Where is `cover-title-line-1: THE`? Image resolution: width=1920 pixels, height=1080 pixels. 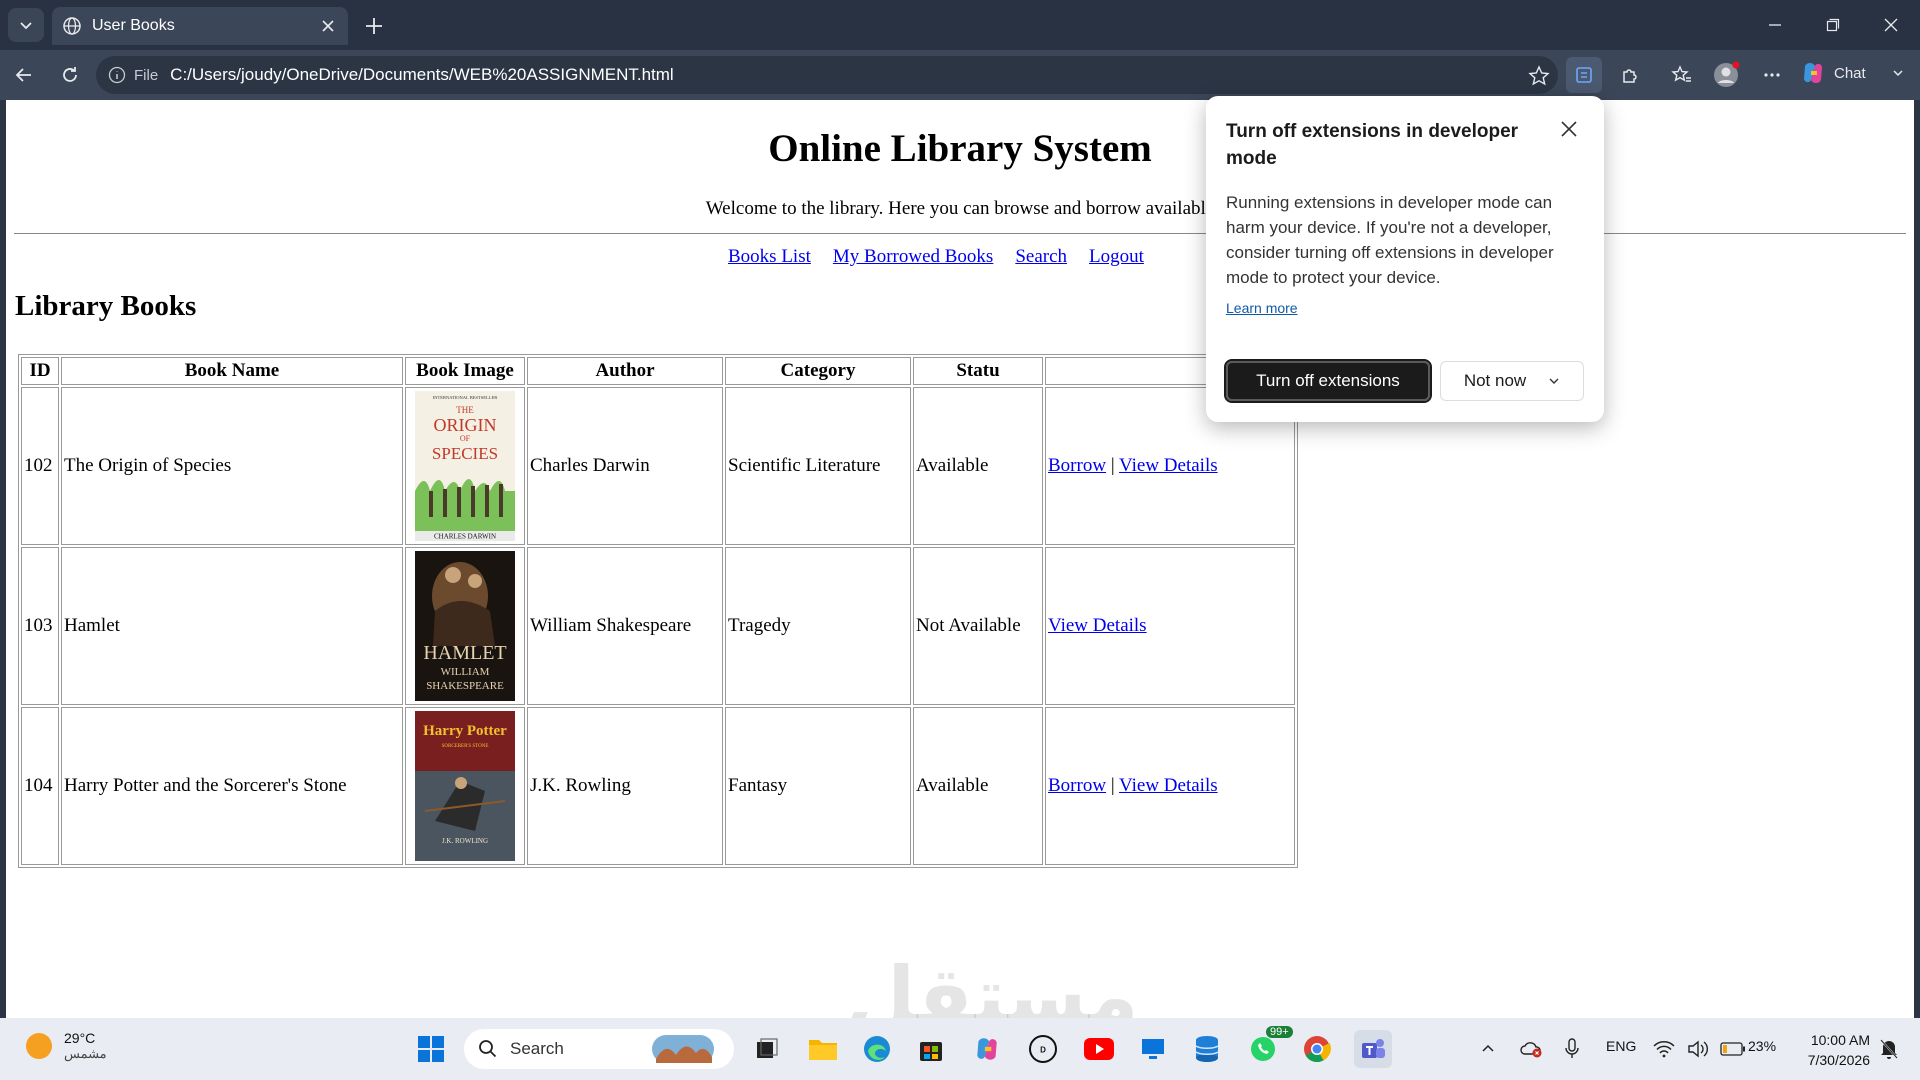
cover-title-line-1: THE is located at coordinates (465, 410).